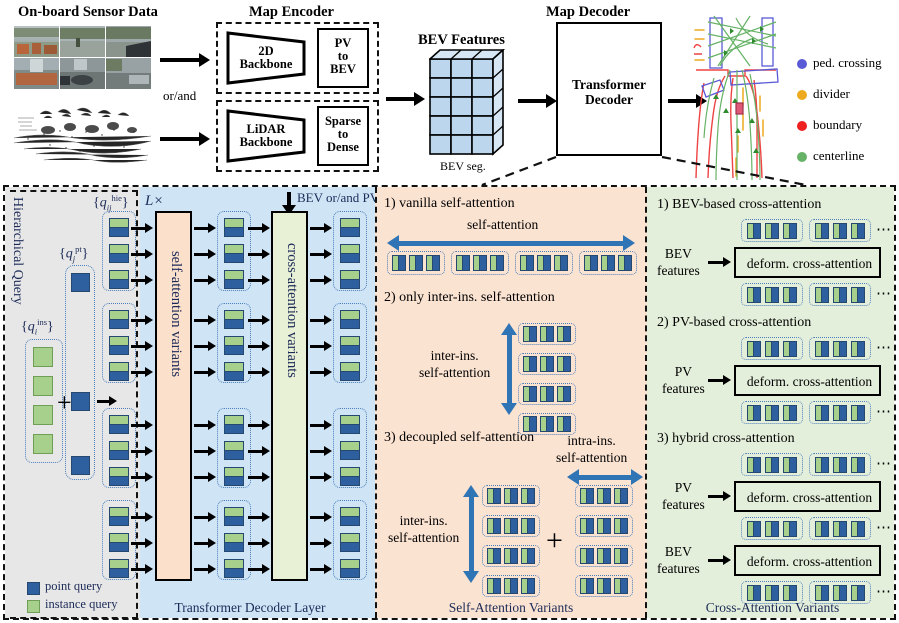  I want to click on sensor-data-title: On-board Sensor Data, so click(88, 12).